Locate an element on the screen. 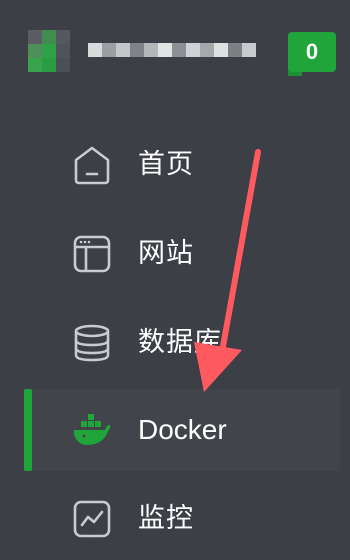 This screenshot has width=350, height=560. sidebar-item-label: Docker is located at coordinates (182, 429).